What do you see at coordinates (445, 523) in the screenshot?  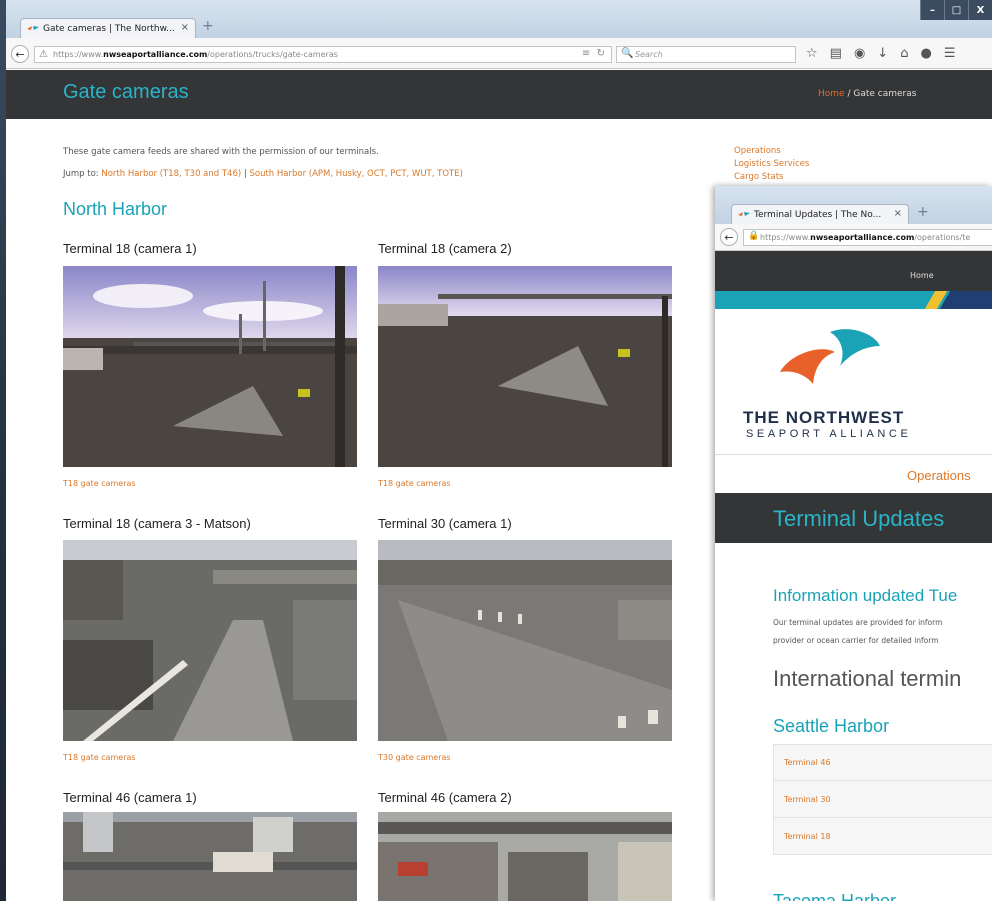 I see `camera-title: Terminal 30 (camera 1)` at bounding box center [445, 523].